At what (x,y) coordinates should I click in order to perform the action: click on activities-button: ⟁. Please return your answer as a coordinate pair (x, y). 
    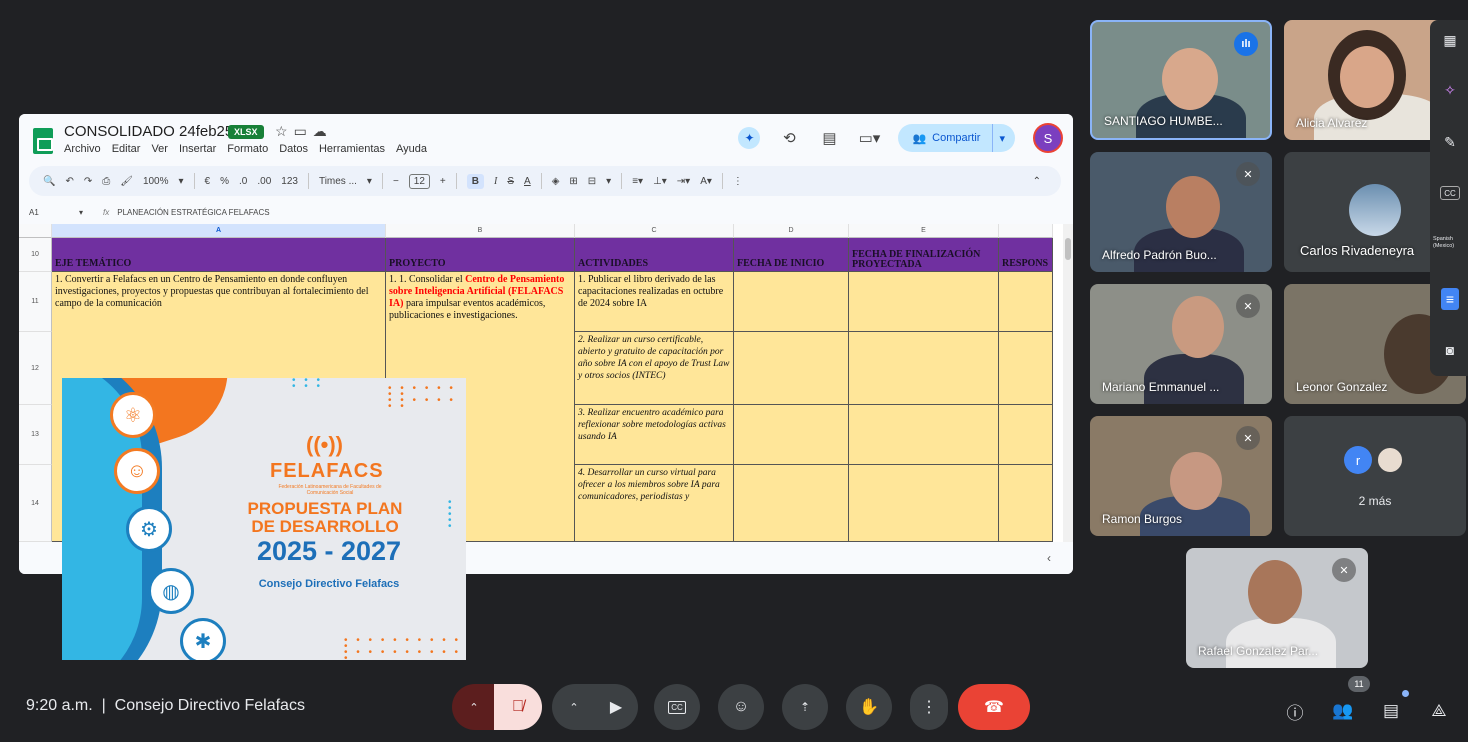
    Looking at the image, I should click on (1439, 711).